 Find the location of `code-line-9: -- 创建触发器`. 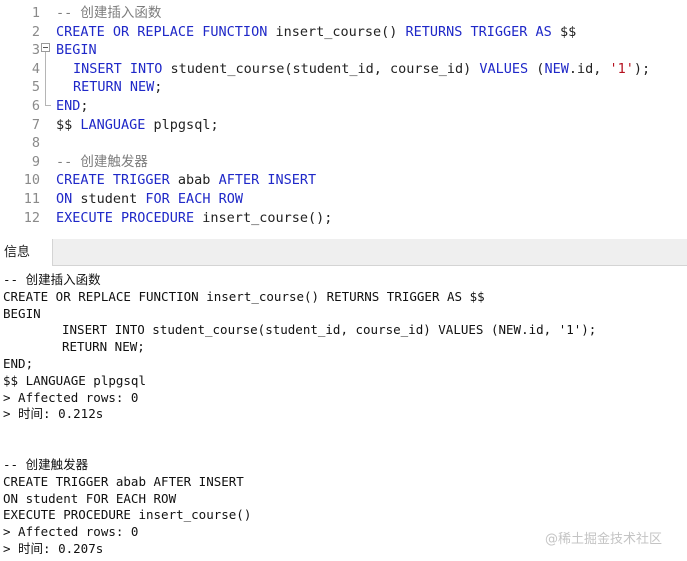

code-line-9: -- 创建触发器 is located at coordinates (102, 162).